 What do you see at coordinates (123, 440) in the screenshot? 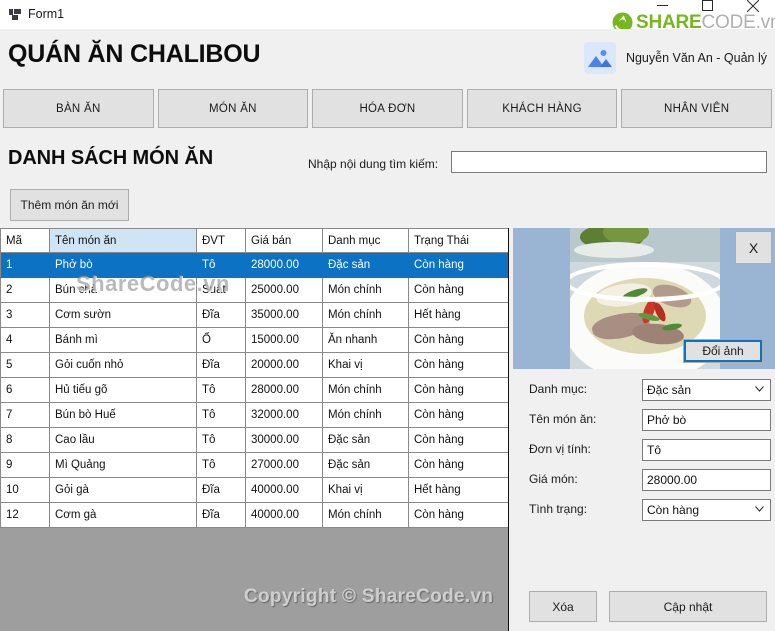
I see `cell-ten-mon-an: Cao lầu` at bounding box center [123, 440].